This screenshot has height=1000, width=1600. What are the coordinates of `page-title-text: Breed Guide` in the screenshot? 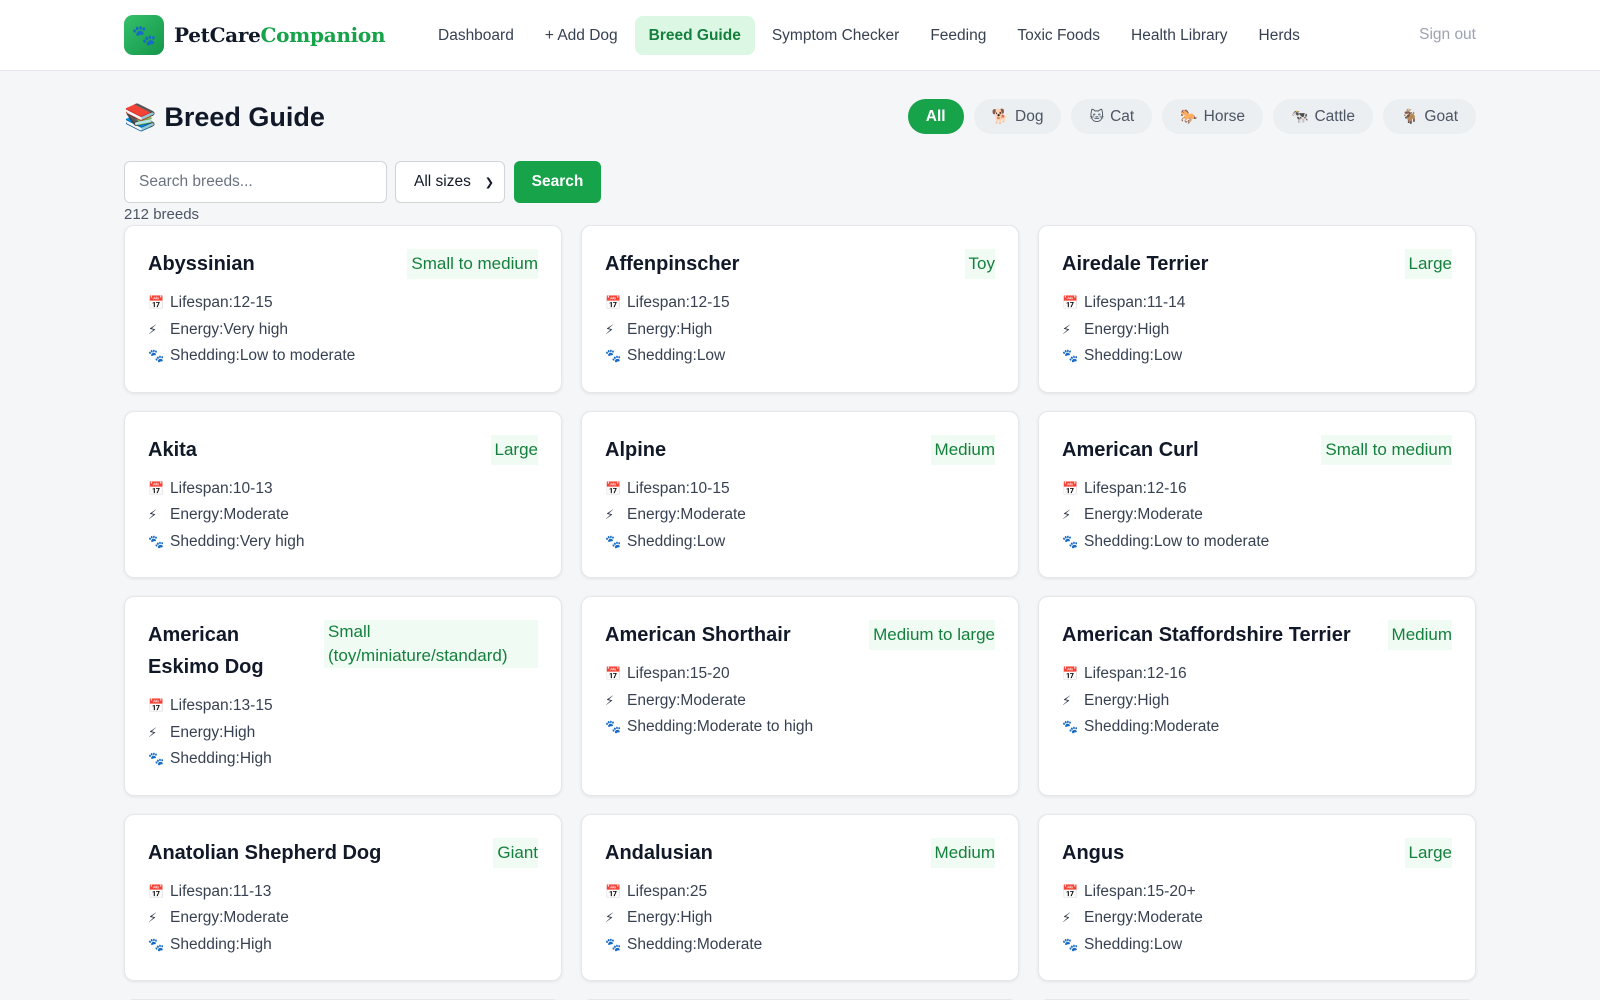 It's located at (244, 116).